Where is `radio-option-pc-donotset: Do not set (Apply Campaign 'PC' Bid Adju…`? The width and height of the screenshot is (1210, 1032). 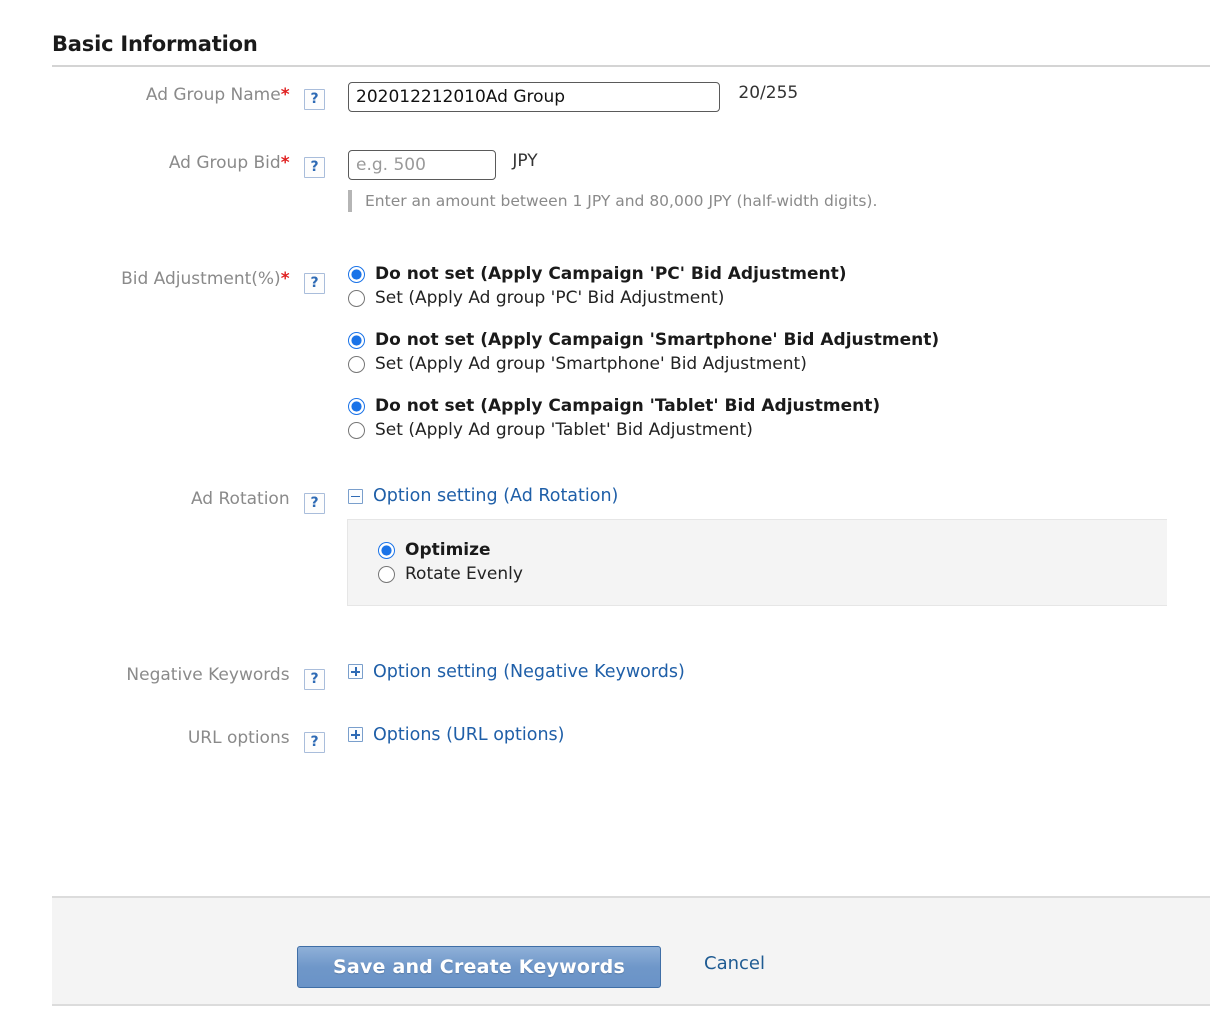 radio-option-pc-donotset: Do not set (Apply Campaign 'PC' Bid Adju… is located at coordinates (779, 274).